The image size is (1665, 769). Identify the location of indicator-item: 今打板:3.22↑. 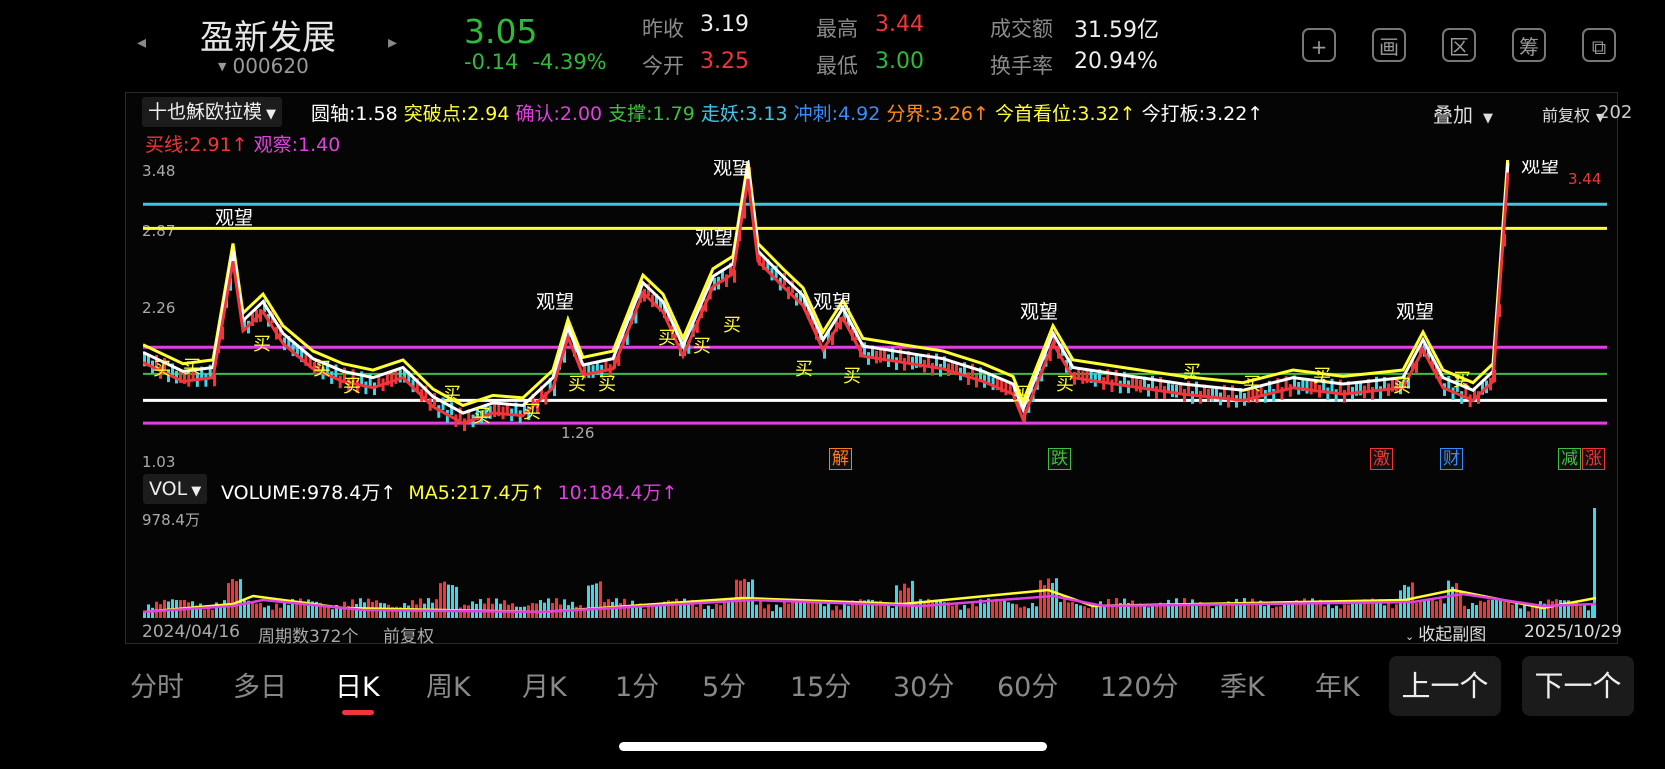
(1202, 114).